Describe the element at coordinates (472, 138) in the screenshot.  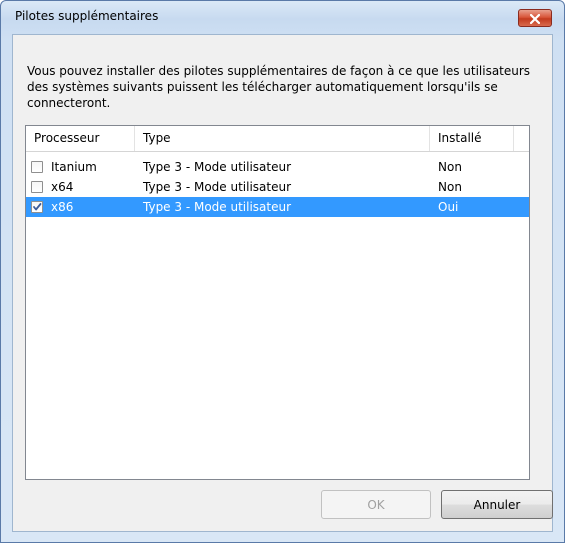
I see `column-header-installed: Installé` at that location.